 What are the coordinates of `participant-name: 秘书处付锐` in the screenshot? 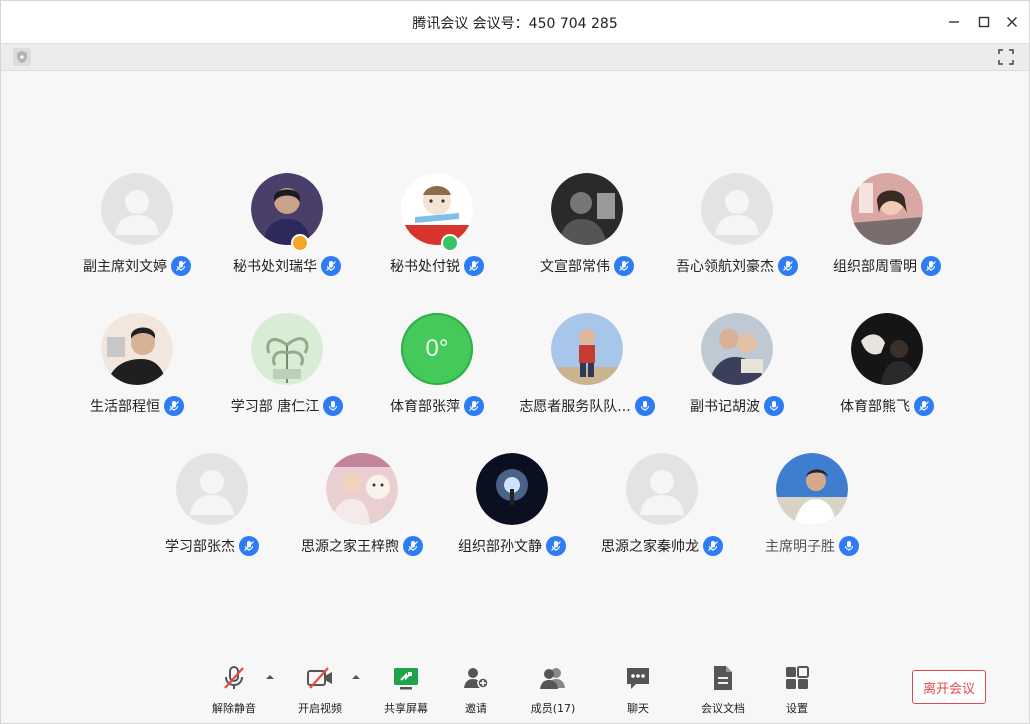 It's located at (425, 267).